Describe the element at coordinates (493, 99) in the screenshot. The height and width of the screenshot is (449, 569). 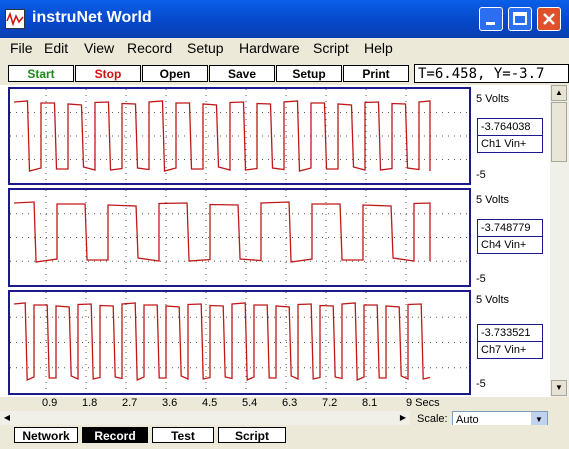
I see `scale-top-1: 5 Volts` at that location.